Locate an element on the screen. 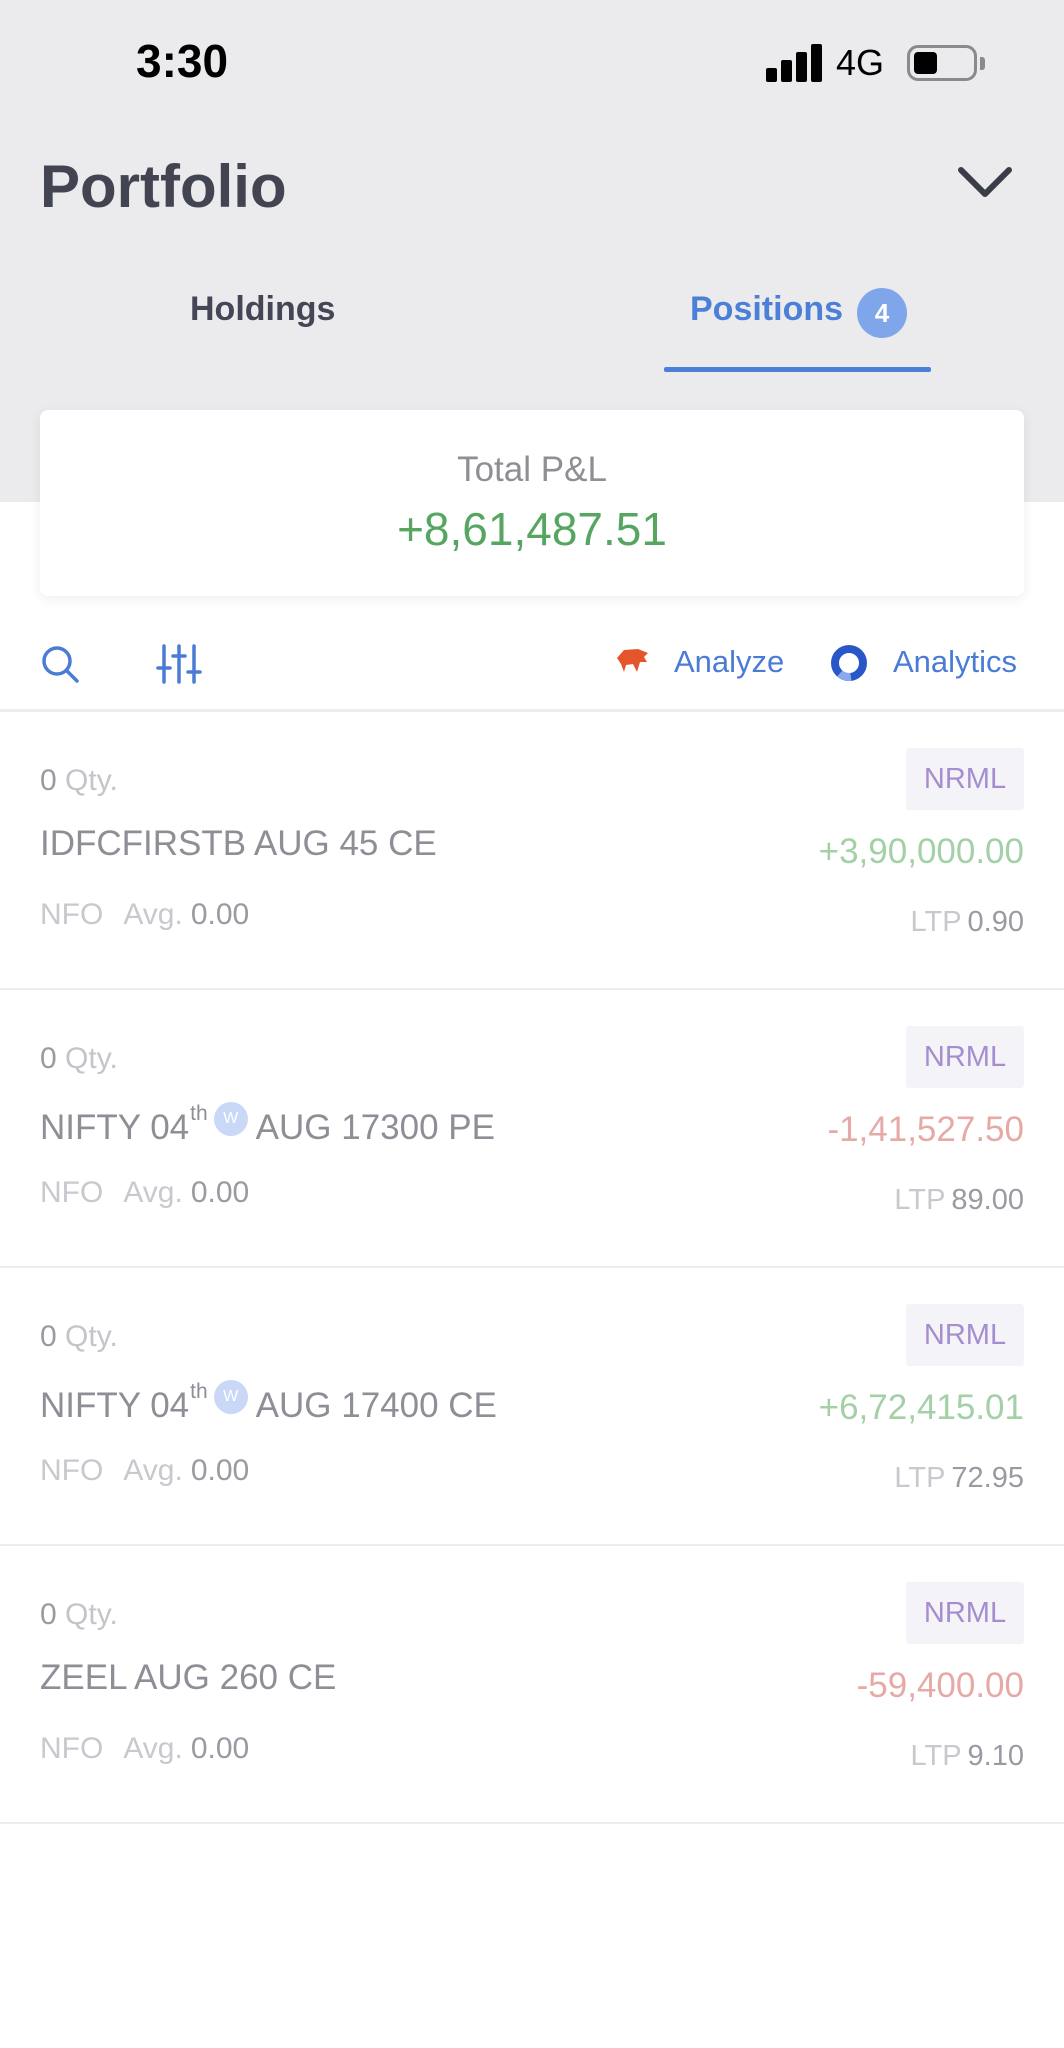  tab-label: Holdings is located at coordinates (263, 309).